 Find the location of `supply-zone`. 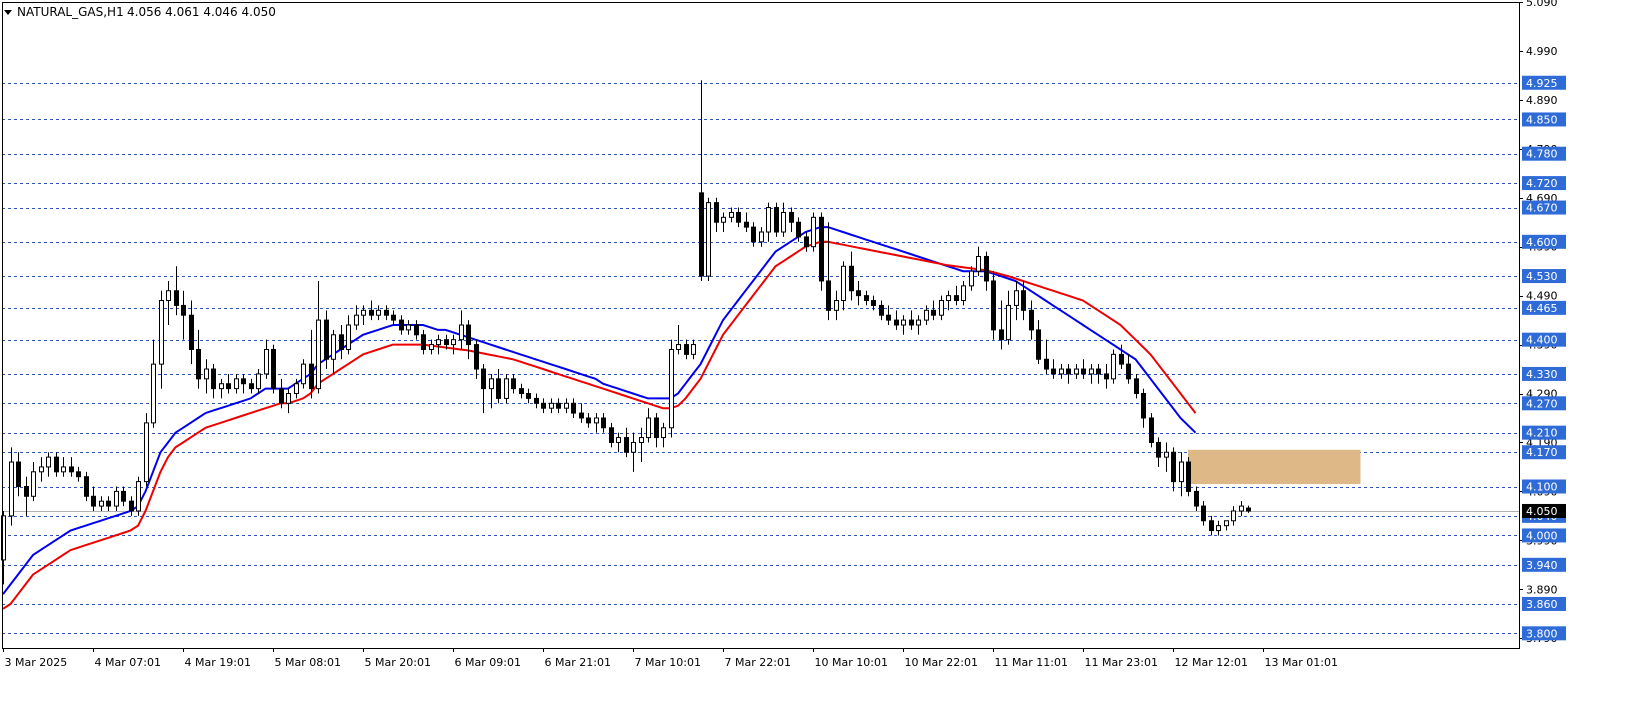

supply-zone is located at coordinates (1274, 467).